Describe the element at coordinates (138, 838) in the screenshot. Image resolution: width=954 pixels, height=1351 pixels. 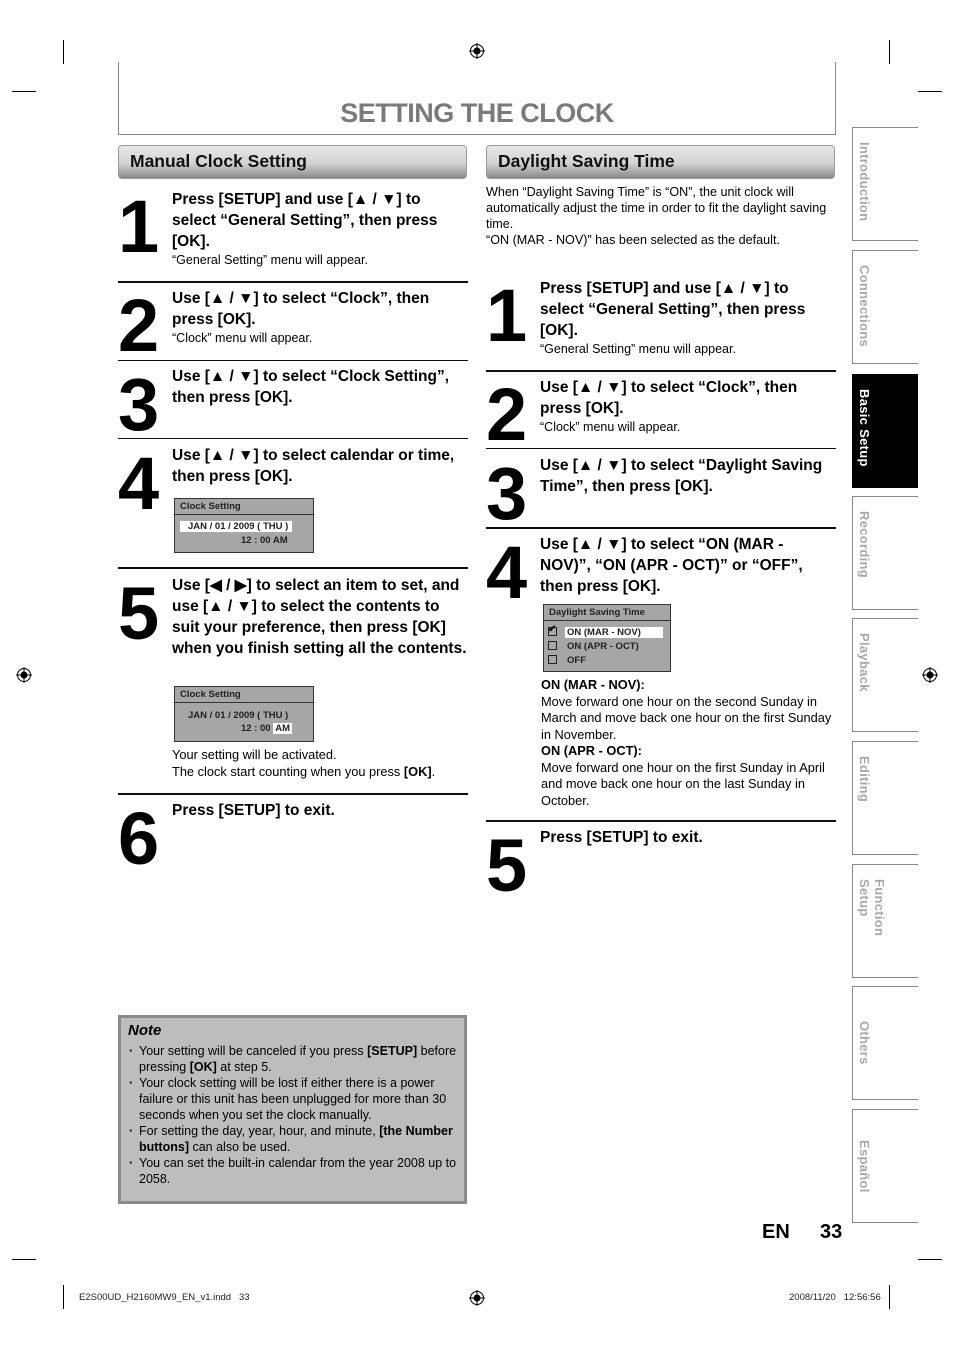
I see `step-number: 6` at that location.